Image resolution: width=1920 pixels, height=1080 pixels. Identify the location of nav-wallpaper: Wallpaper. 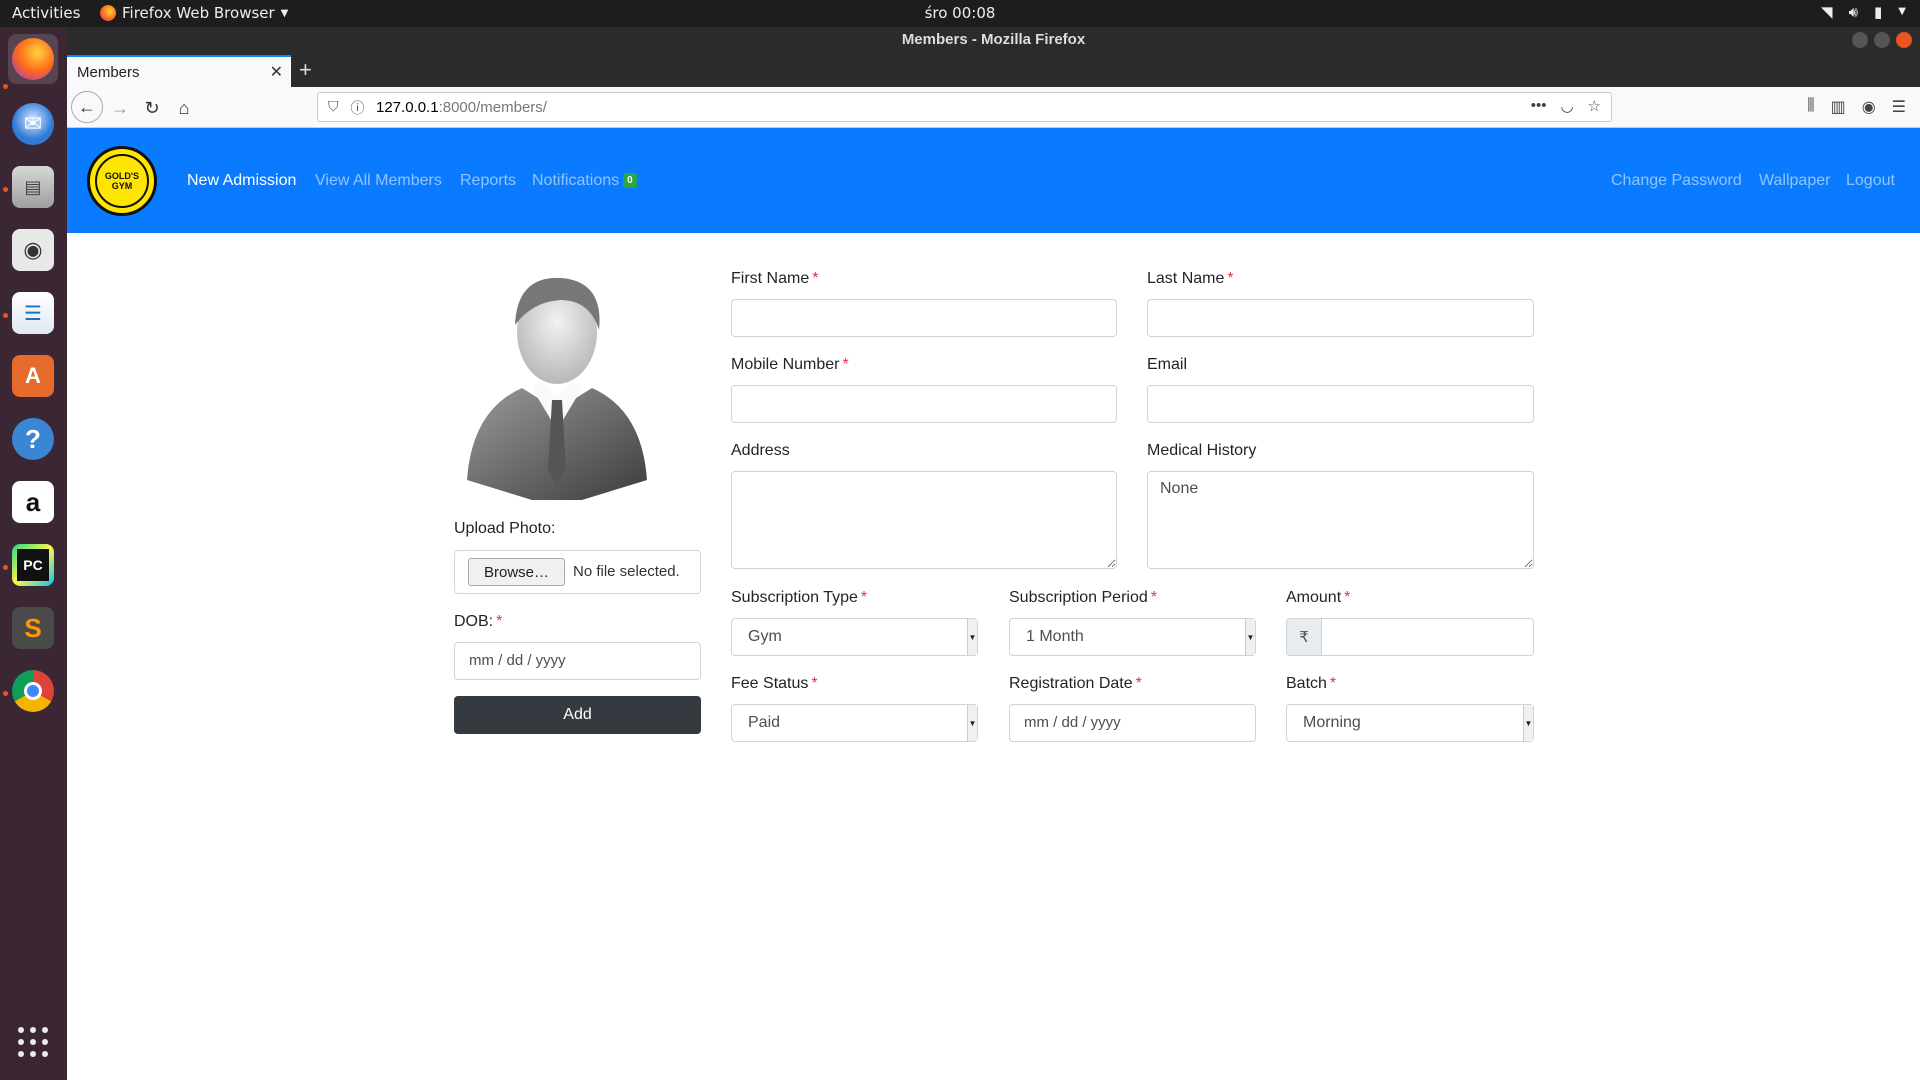
(1794, 181).